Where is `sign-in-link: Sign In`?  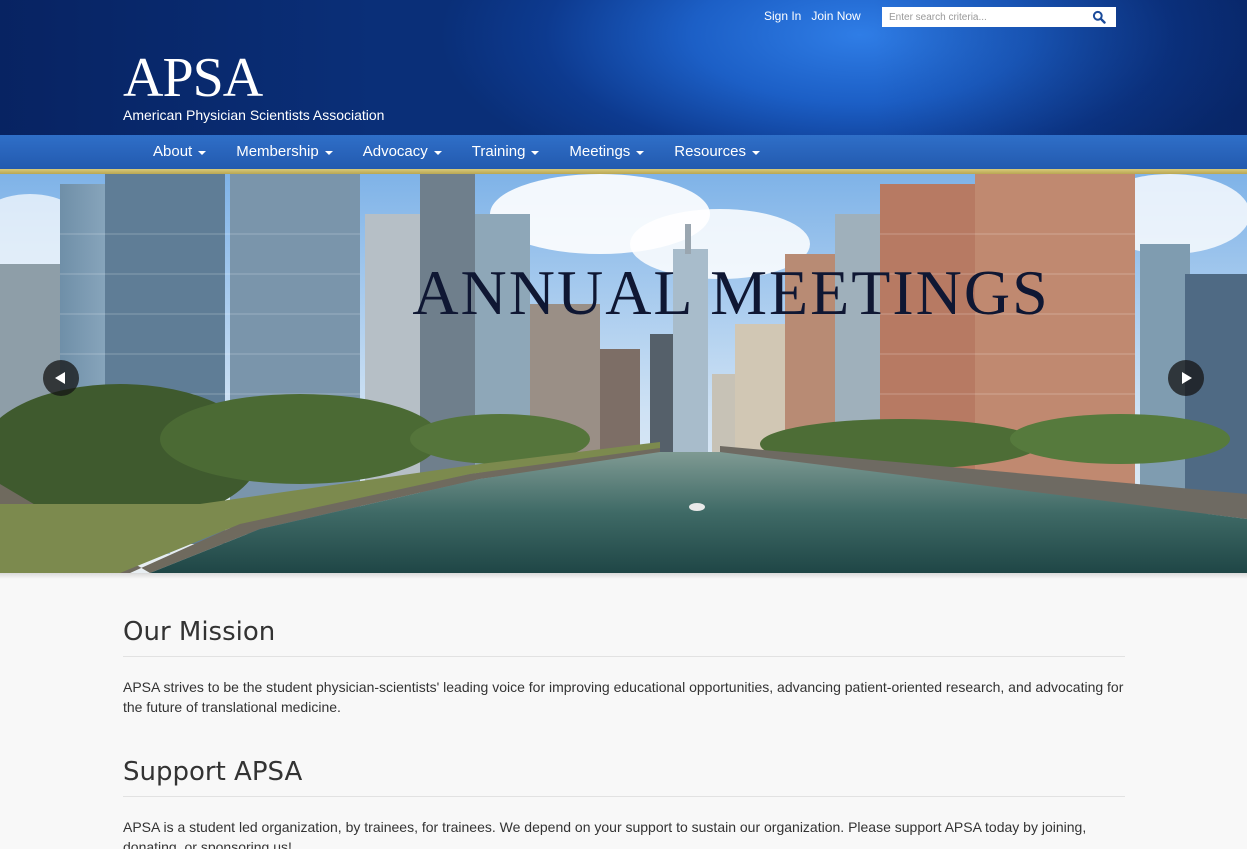
sign-in-link: Sign In is located at coordinates (782, 16).